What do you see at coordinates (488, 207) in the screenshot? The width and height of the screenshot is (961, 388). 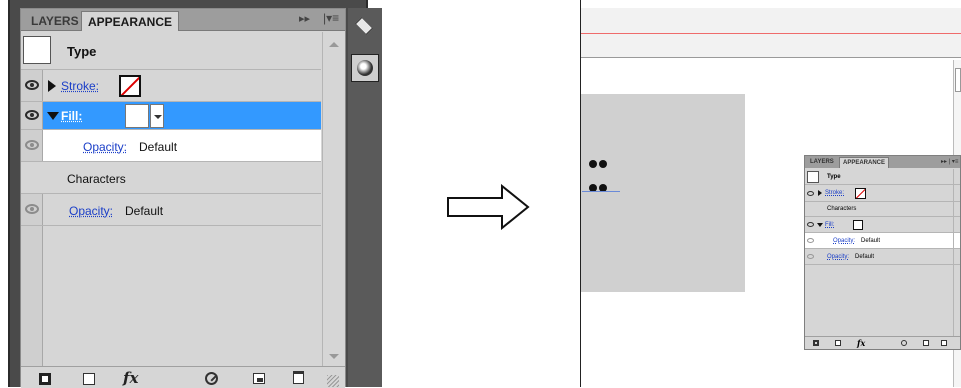 I see `right-arrow-icon` at bounding box center [488, 207].